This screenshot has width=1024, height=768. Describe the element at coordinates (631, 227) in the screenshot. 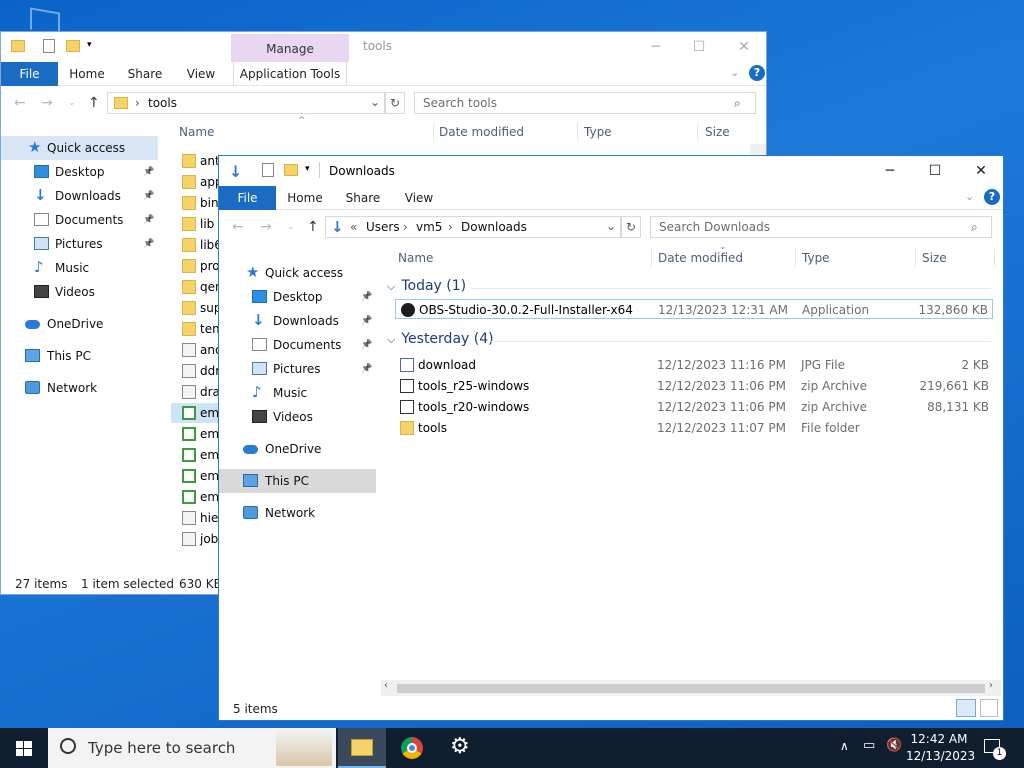

I see `refresh-icon: ↻` at that location.